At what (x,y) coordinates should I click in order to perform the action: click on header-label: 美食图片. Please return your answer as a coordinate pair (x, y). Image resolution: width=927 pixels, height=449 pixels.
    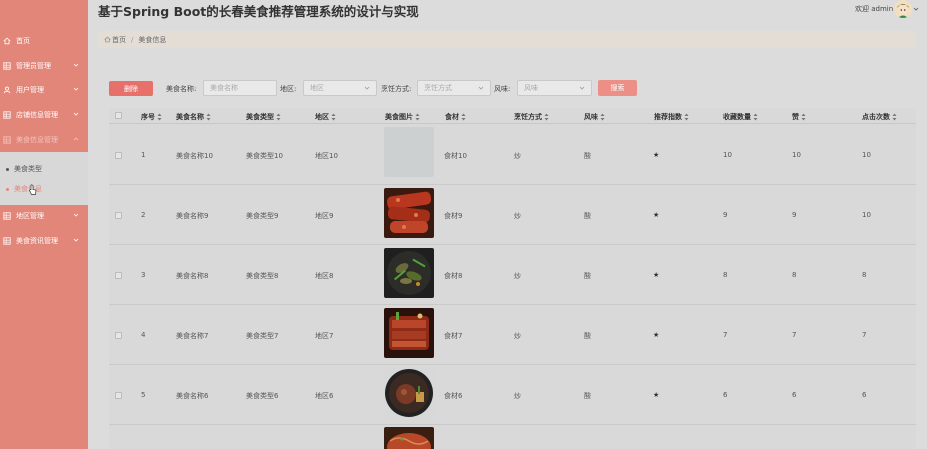
    Looking at the image, I should click on (399, 117).